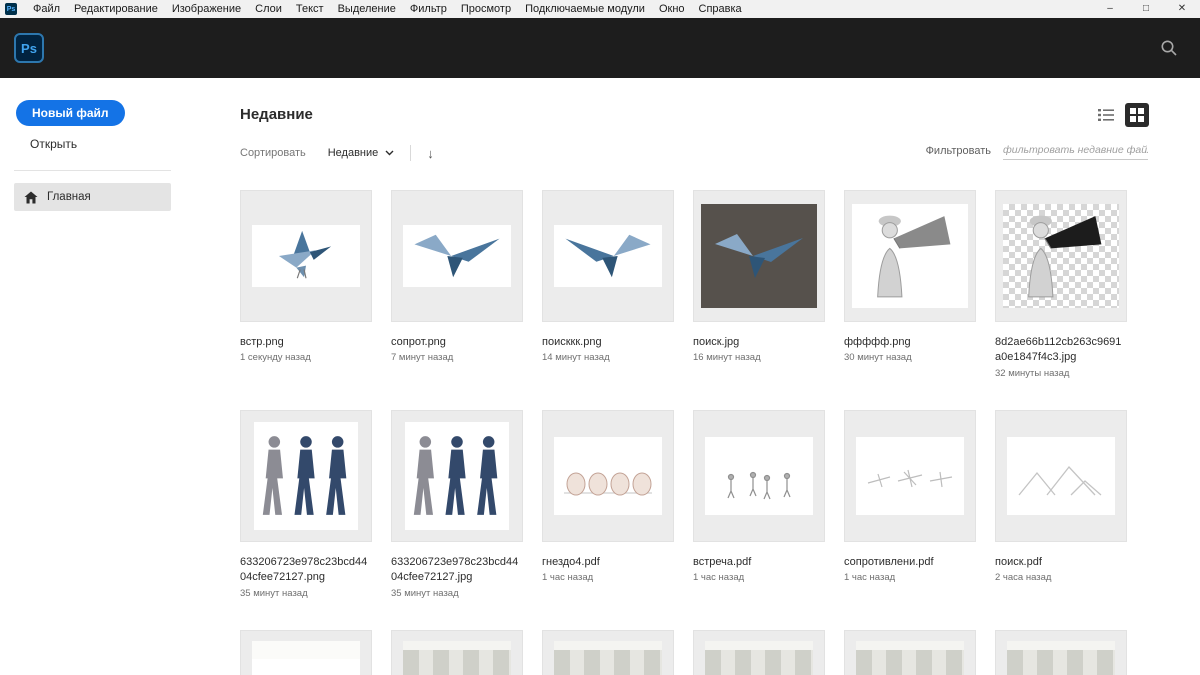  What do you see at coordinates (92, 197) in the screenshot?
I see `sidebar-item-home: Главная` at bounding box center [92, 197].